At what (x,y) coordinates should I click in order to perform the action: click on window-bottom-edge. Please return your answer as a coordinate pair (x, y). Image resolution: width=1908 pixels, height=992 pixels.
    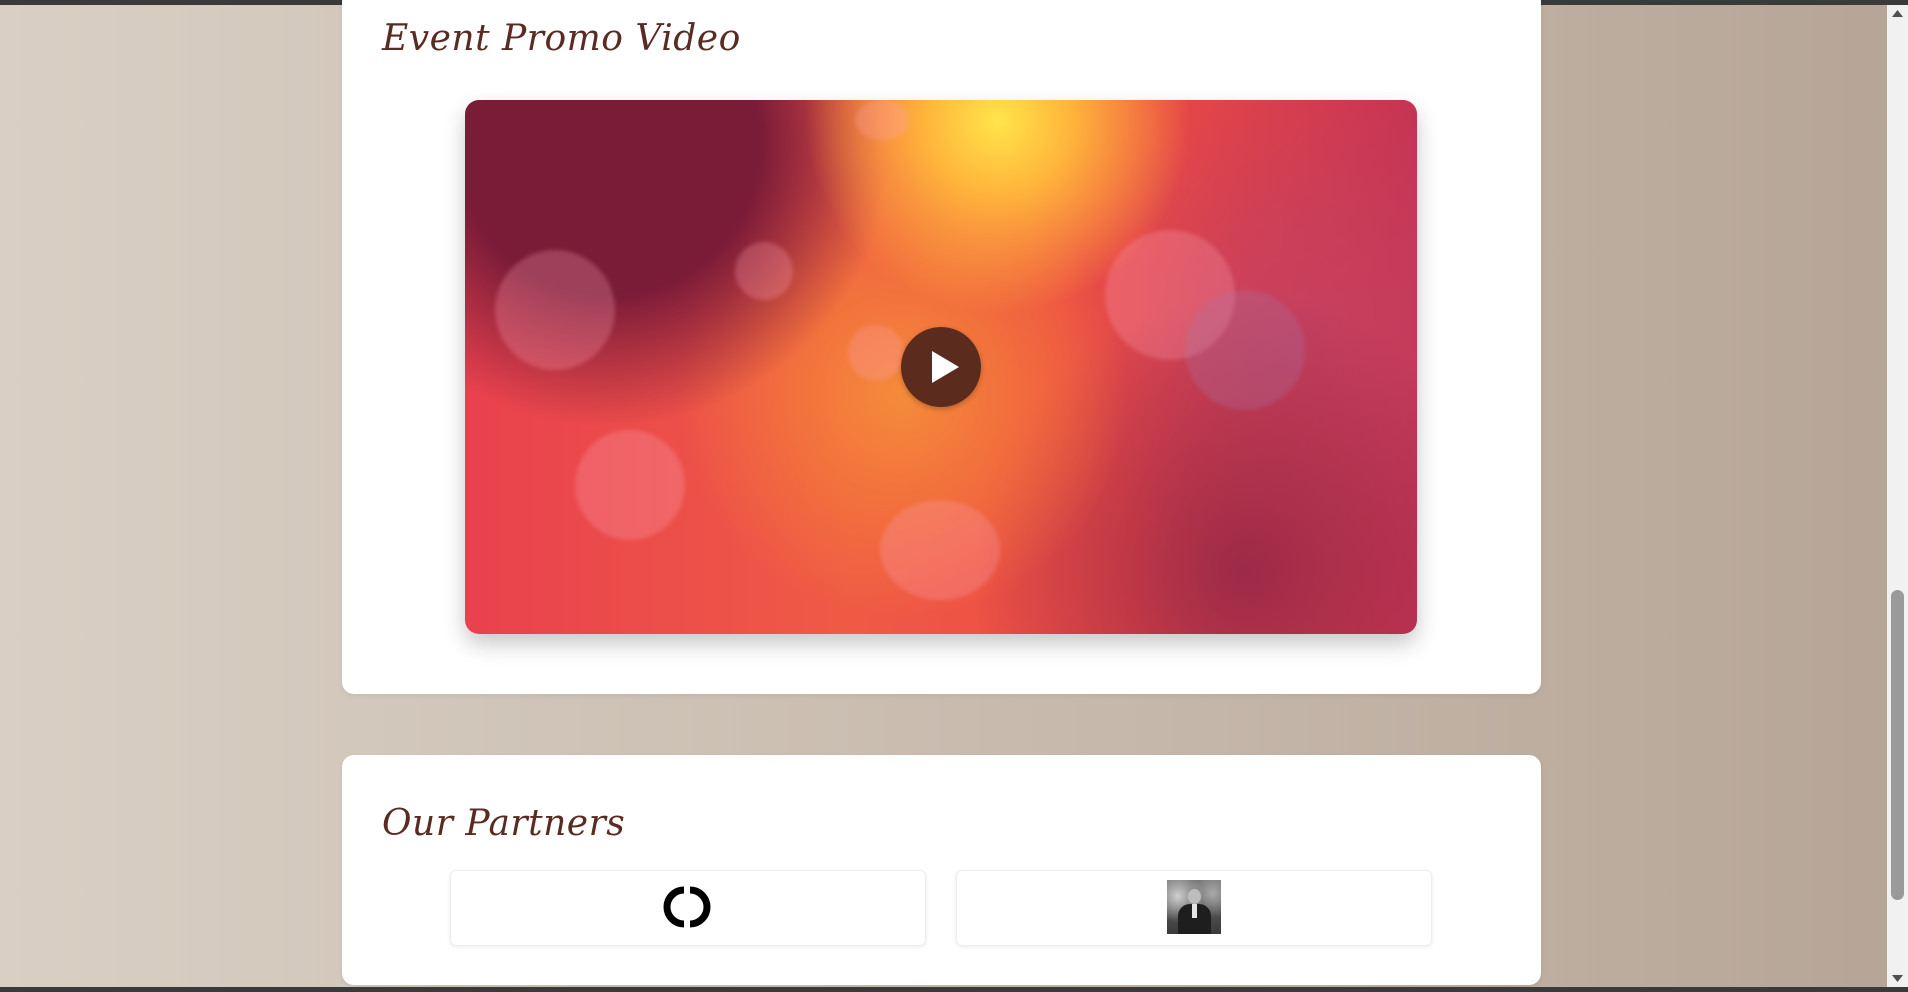
    Looking at the image, I should click on (954, 989).